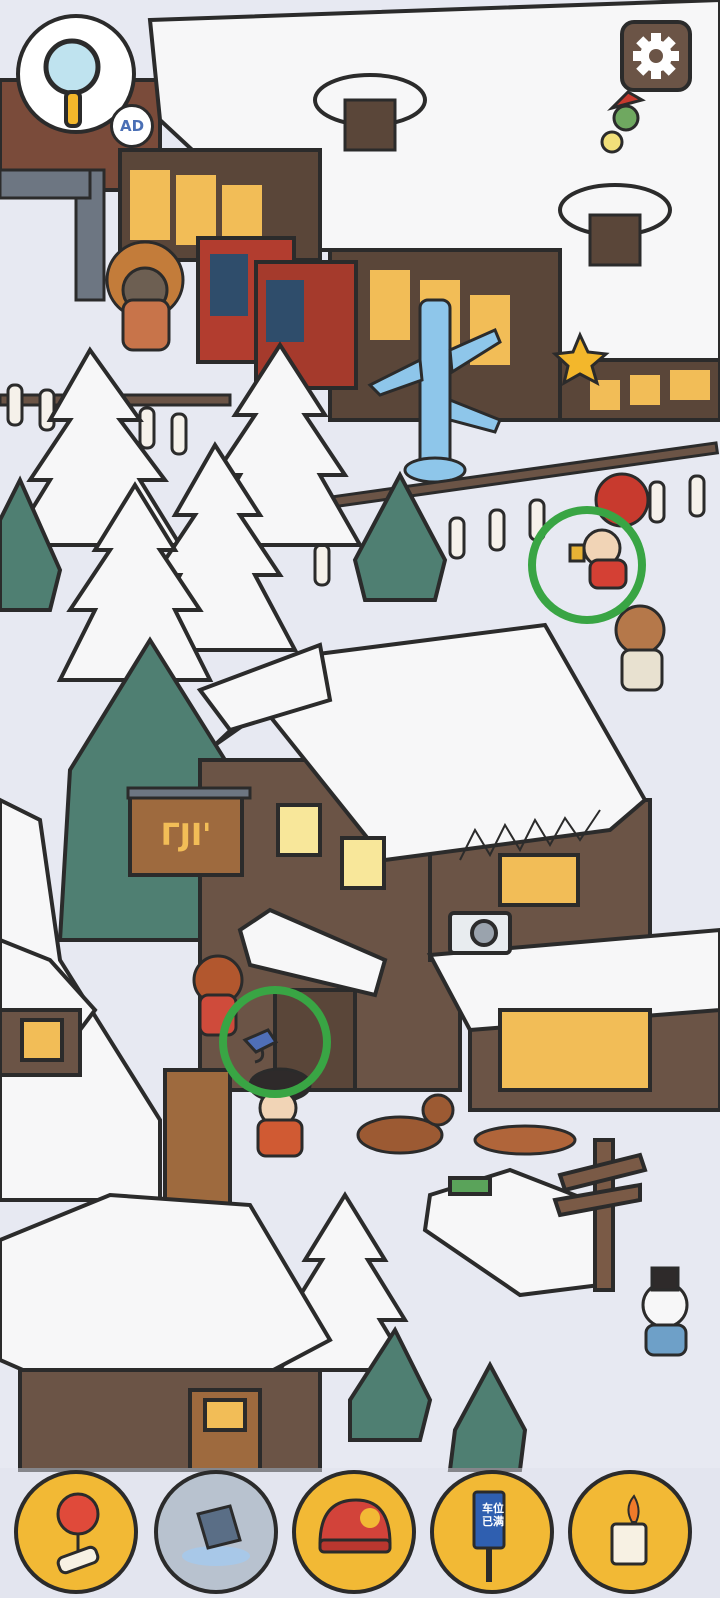  I want to click on villager-bun-girl, so click(218, 995).